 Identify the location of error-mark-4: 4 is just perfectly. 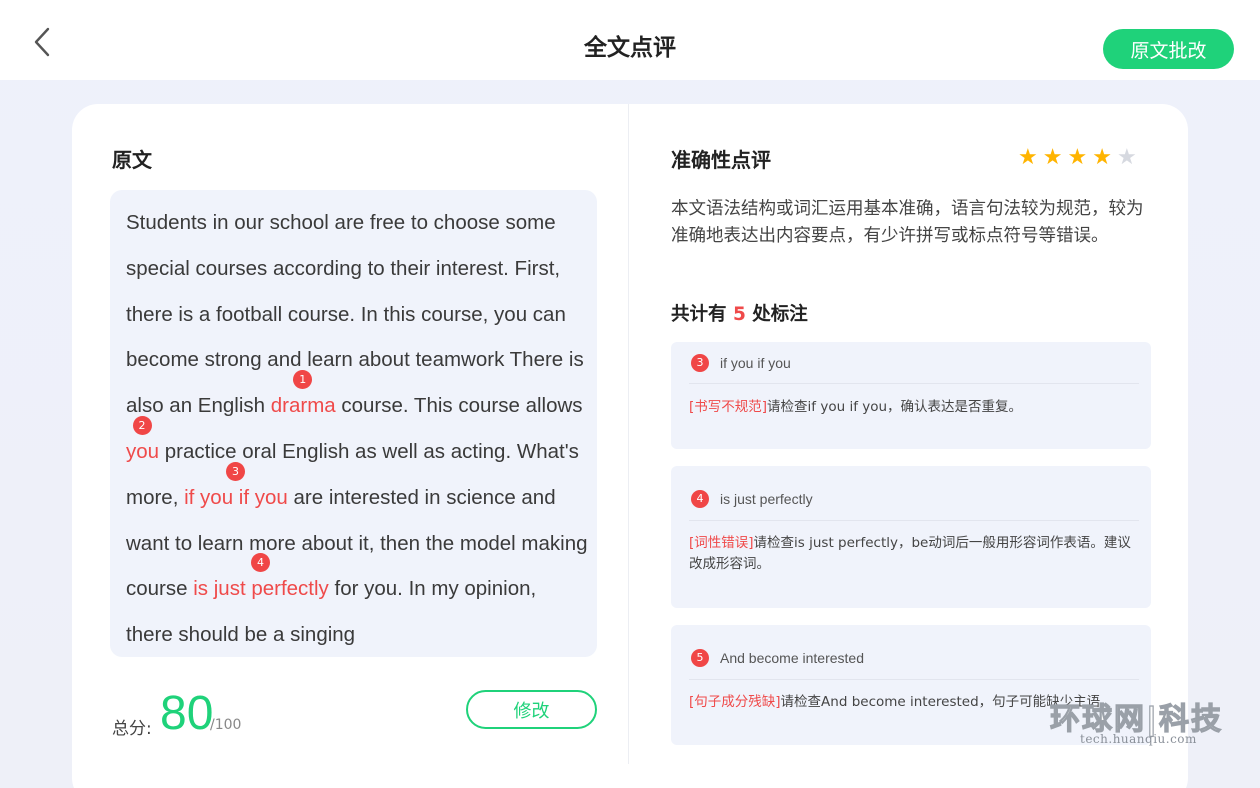
(261, 577).